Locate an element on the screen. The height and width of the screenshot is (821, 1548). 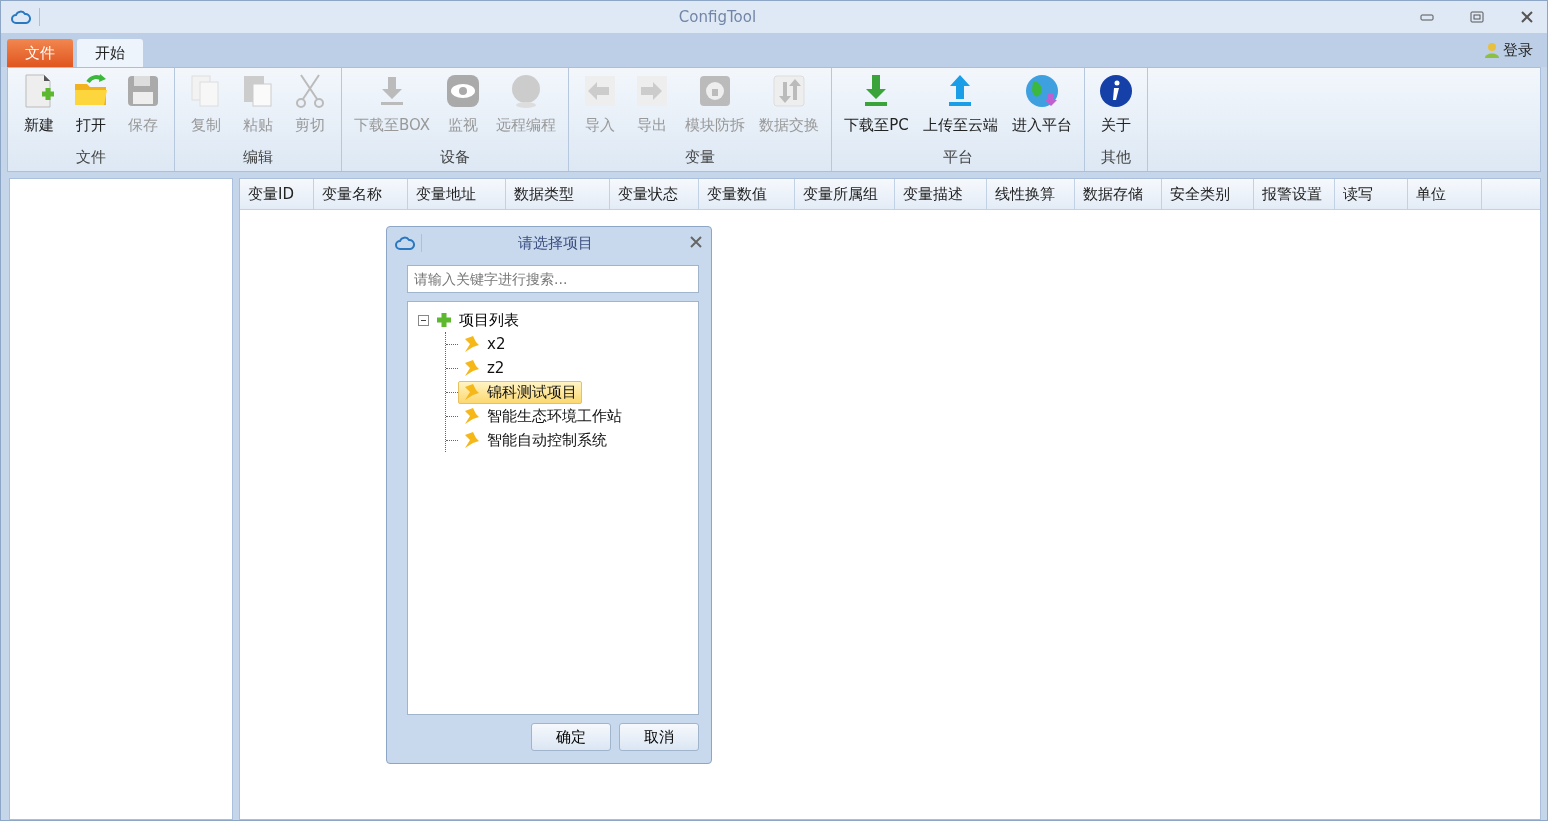
group-label: 变量 is located at coordinates (700, 158).